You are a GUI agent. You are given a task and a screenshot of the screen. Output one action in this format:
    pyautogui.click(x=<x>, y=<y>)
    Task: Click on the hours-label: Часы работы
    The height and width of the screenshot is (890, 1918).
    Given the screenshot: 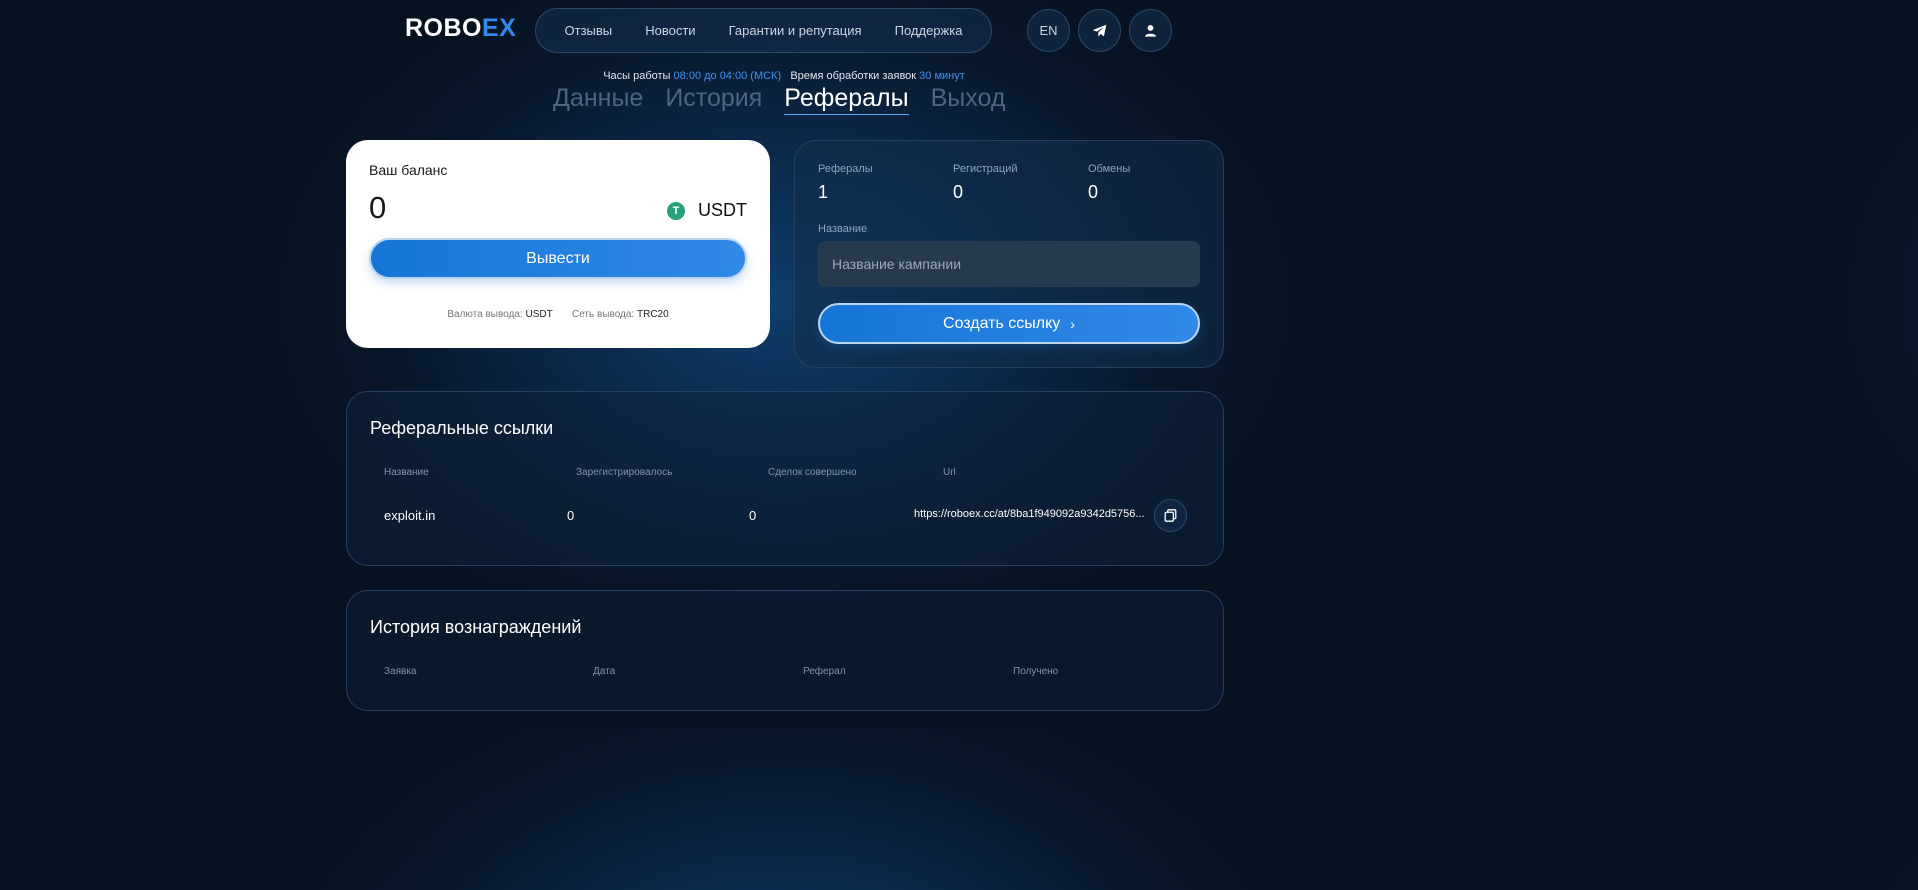 What is the action you would take?
    pyautogui.click(x=637, y=76)
    